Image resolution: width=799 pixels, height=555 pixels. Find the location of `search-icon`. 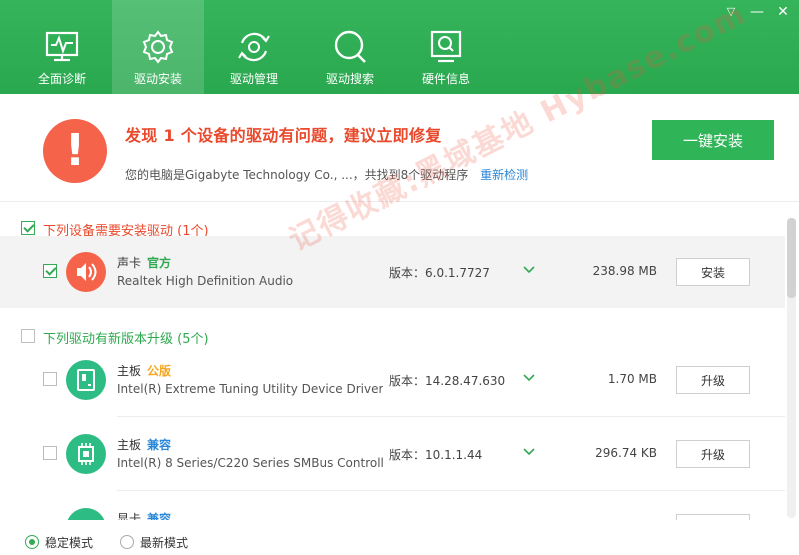

search-icon is located at coordinates (350, 46).